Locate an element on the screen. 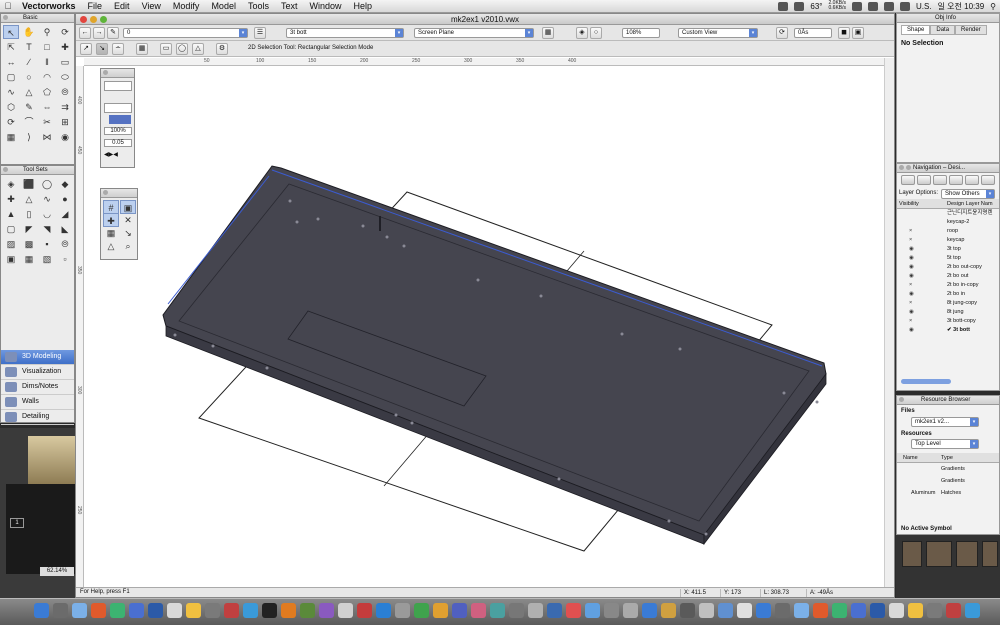  3d-locus-icon: ✚ is located at coordinates (11, 199).